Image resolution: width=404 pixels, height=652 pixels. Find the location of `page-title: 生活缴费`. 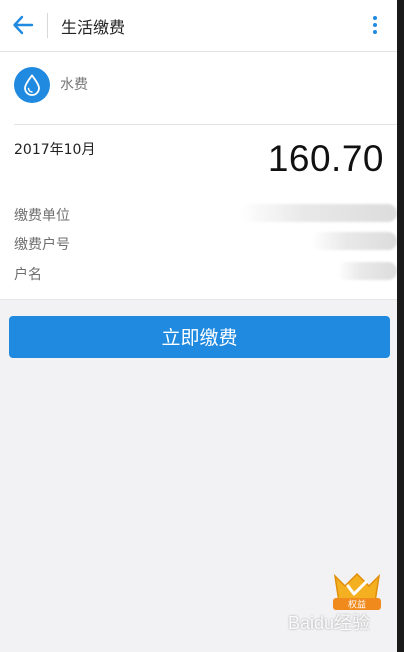

page-title: 生活缴费 is located at coordinates (93, 27).